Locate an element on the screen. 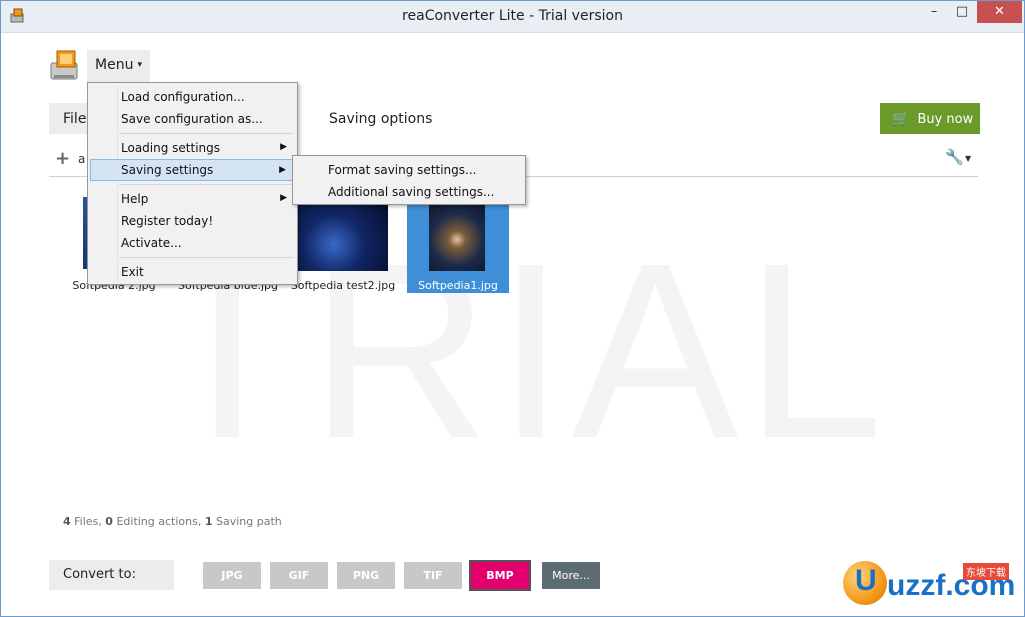 Image resolution: width=1025 pixels, height=617 pixels. menu-item-label: Exit is located at coordinates (132, 272).